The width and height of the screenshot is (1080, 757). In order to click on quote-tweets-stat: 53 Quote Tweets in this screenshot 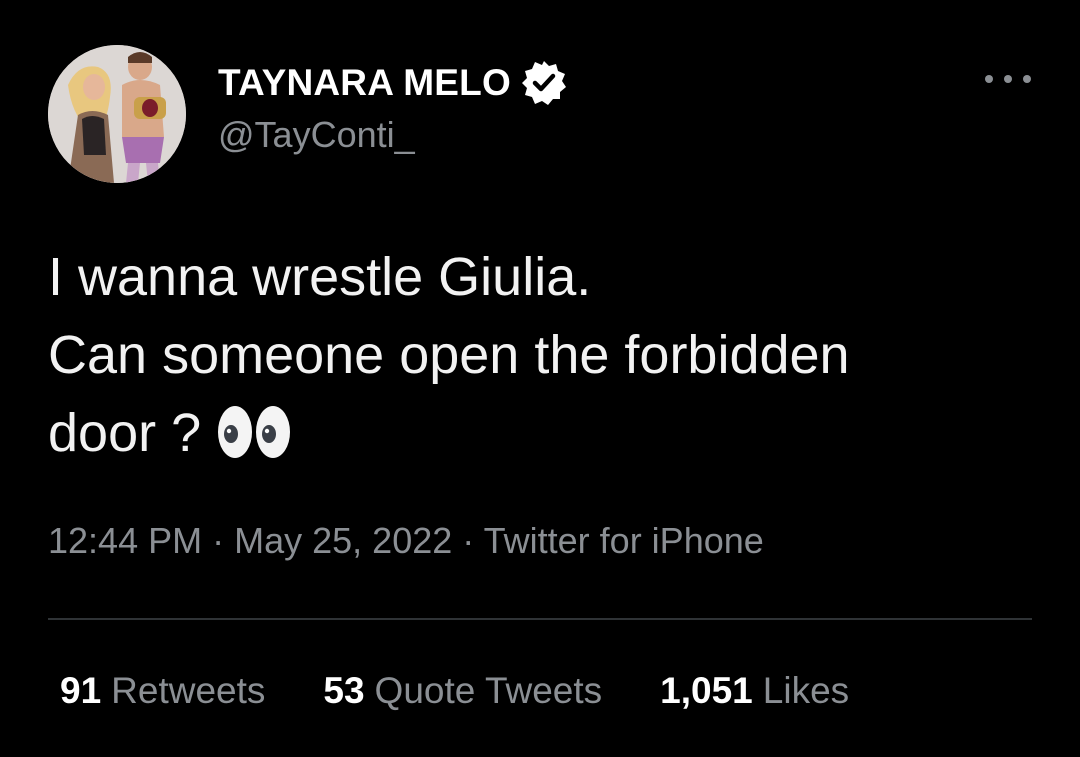, I will do `click(462, 691)`.